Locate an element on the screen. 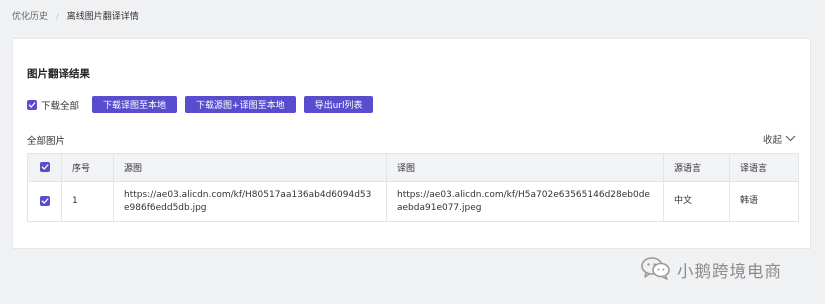 The image size is (825, 304). section-title: 图片翻译结果 is located at coordinates (58, 74).